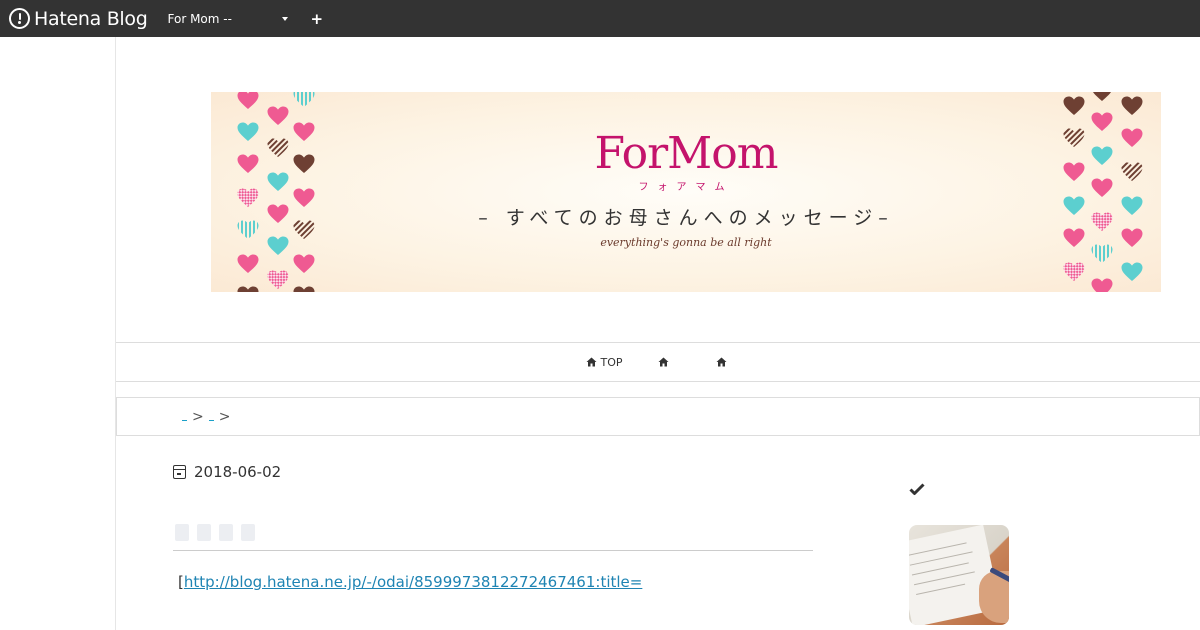 The width and height of the screenshot is (1200, 630). What do you see at coordinates (686, 153) in the screenshot?
I see `banner-title: ForMom` at bounding box center [686, 153].